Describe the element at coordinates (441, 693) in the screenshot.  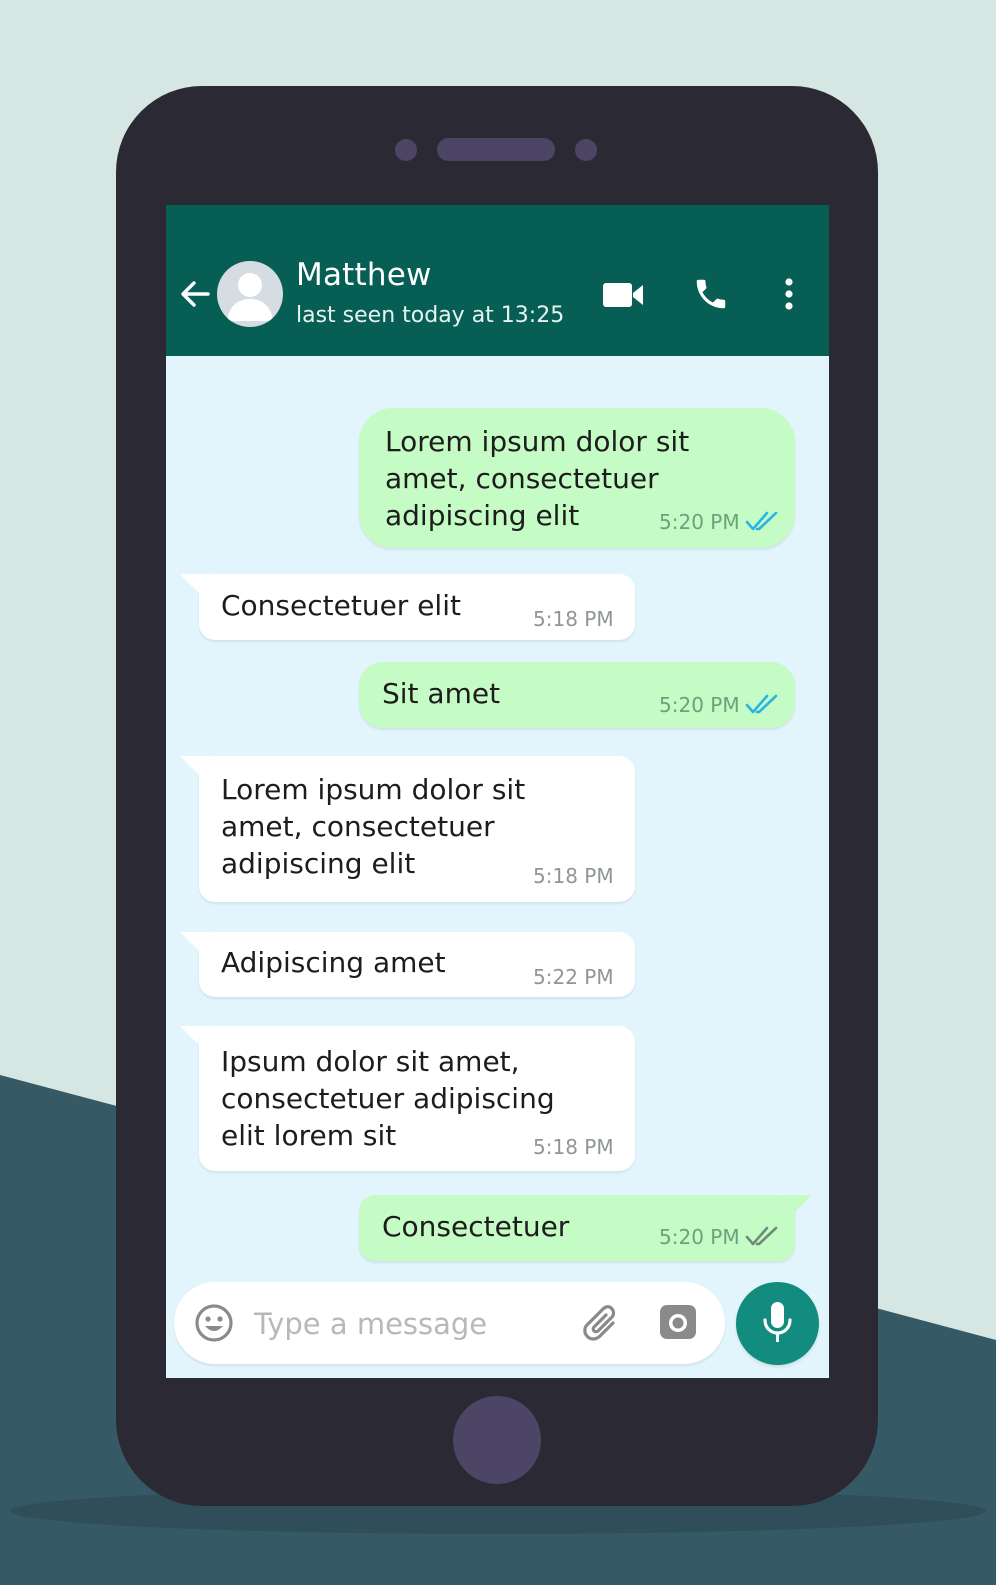
I see `message-text: Sit amet` at that location.